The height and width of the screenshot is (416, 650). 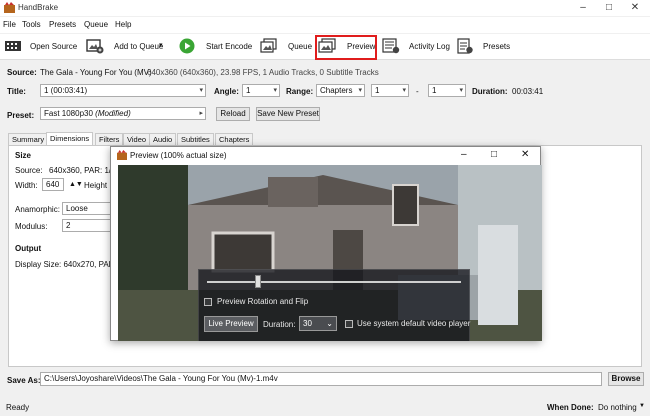 I want to click on queue-button: Queue, so click(x=300, y=46).